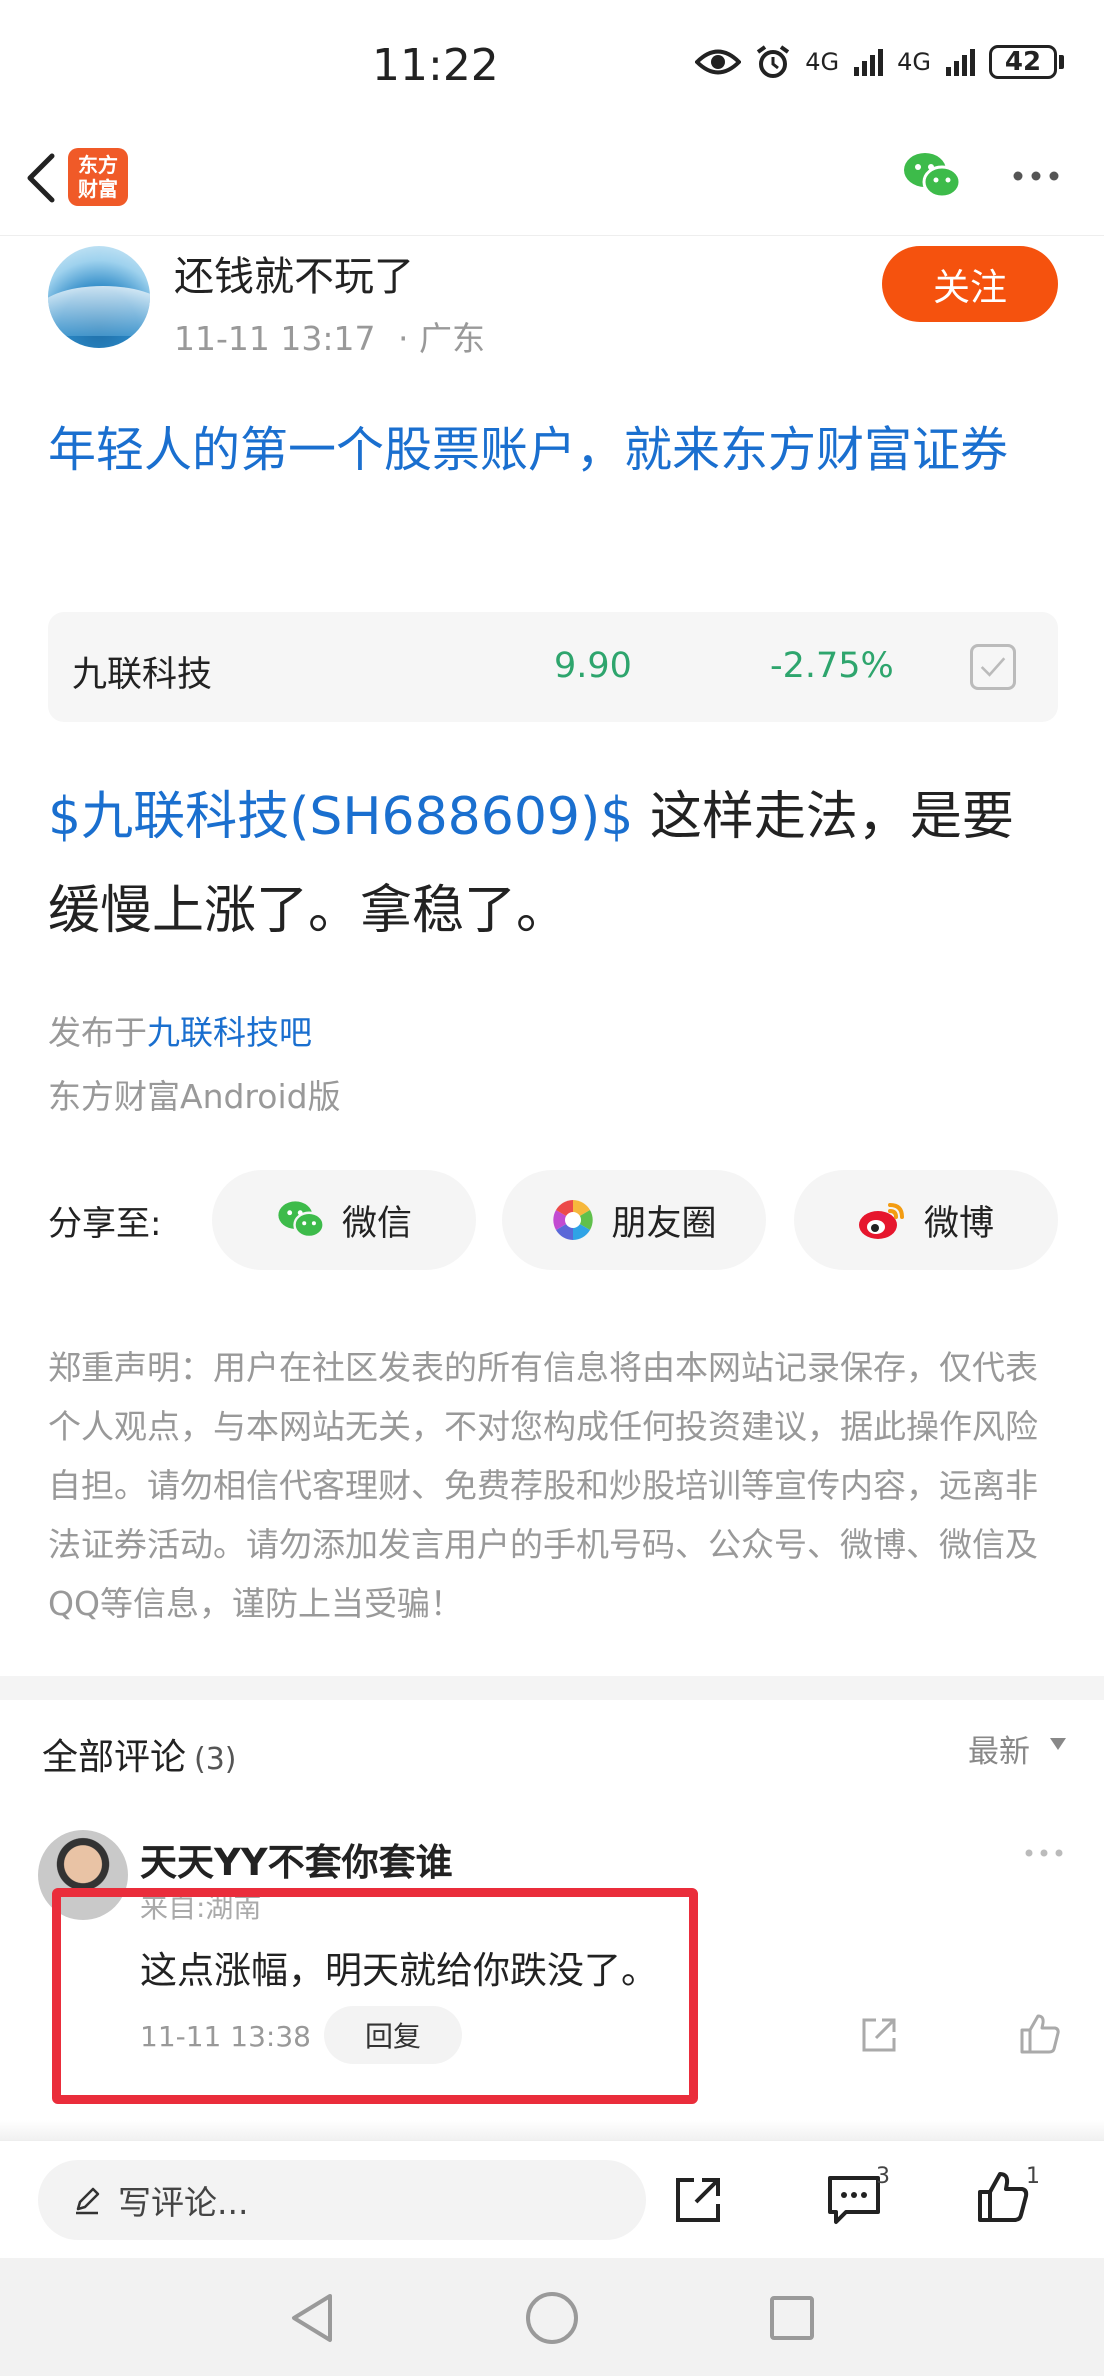 The width and height of the screenshot is (1104, 2376). What do you see at coordinates (822, 62) in the screenshot?
I see `signal-label-1: 4G` at bounding box center [822, 62].